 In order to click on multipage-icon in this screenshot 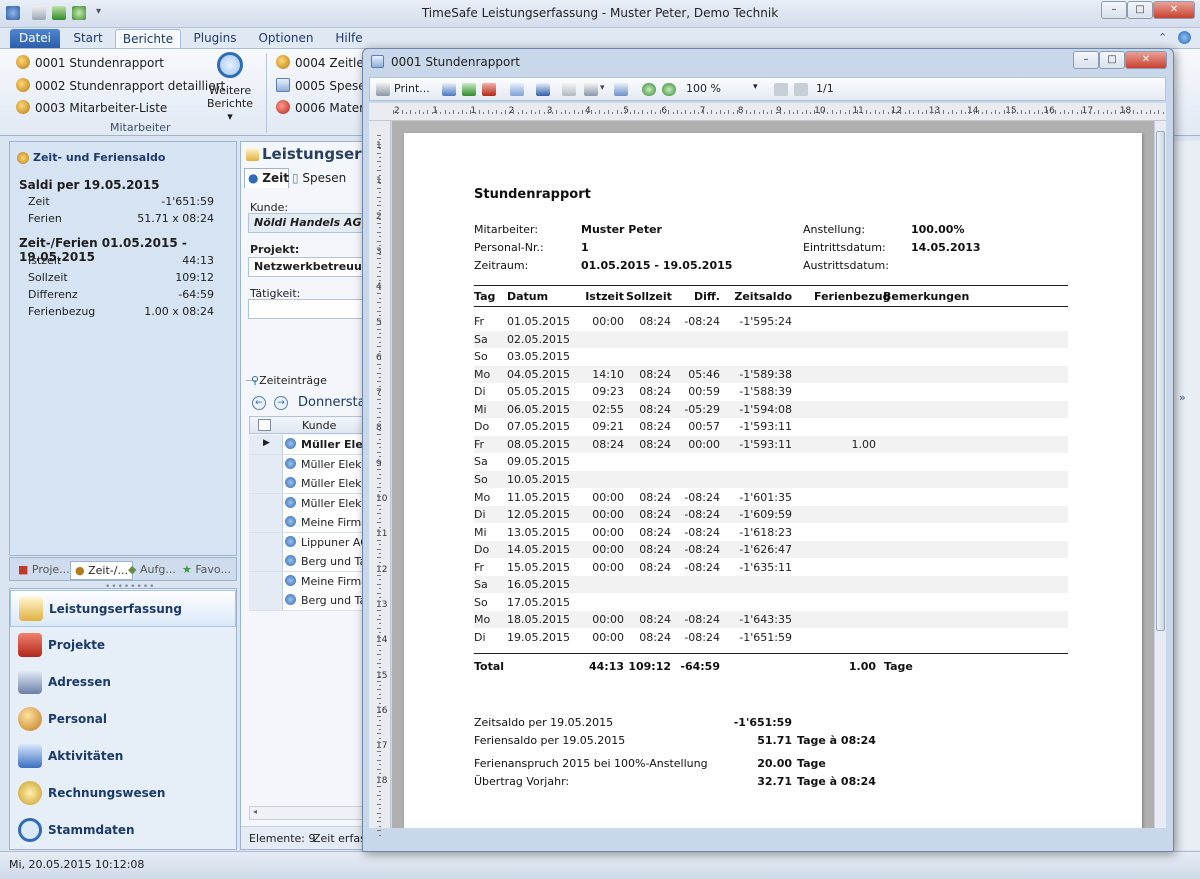, I will do `click(591, 89)`.